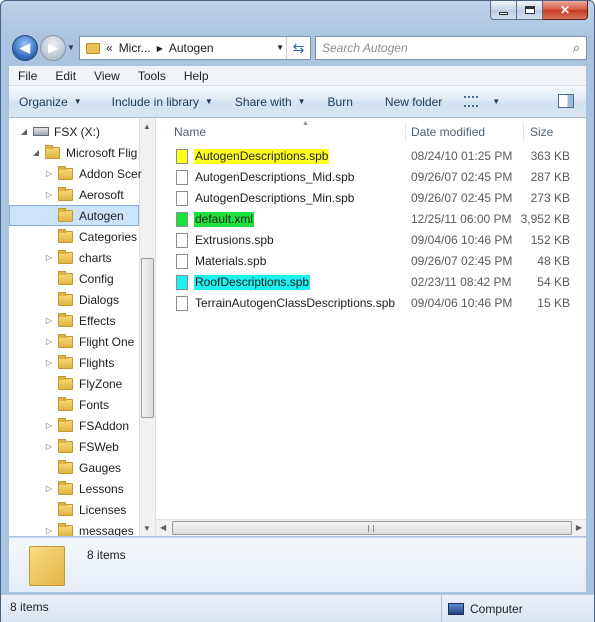  Describe the element at coordinates (109, 48) in the screenshot. I see `breadcrumb-overflow: «` at that location.